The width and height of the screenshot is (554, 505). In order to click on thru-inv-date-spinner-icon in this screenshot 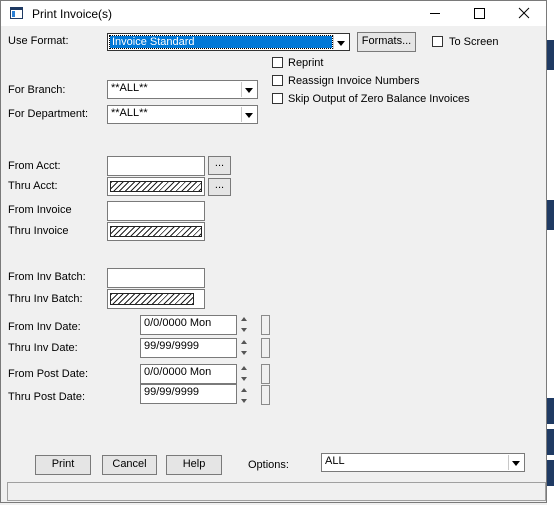, I will do `click(244, 348)`.